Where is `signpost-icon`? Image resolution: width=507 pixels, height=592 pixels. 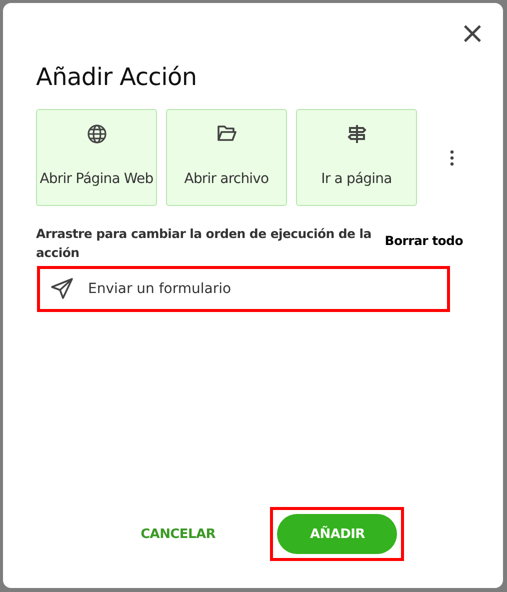 signpost-icon is located at coordinates (356, 134).